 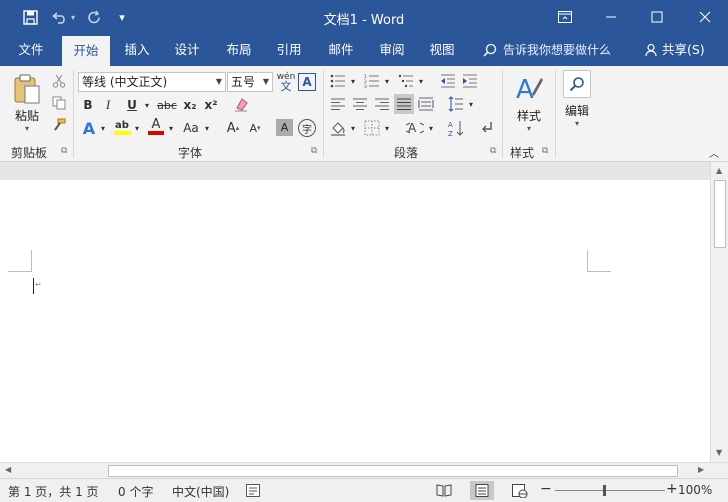 What do you see at coordinates (353, 128) in the screenshot?
I see `shading-dropdown-icon: ▾` at bounding box center [353, 128].